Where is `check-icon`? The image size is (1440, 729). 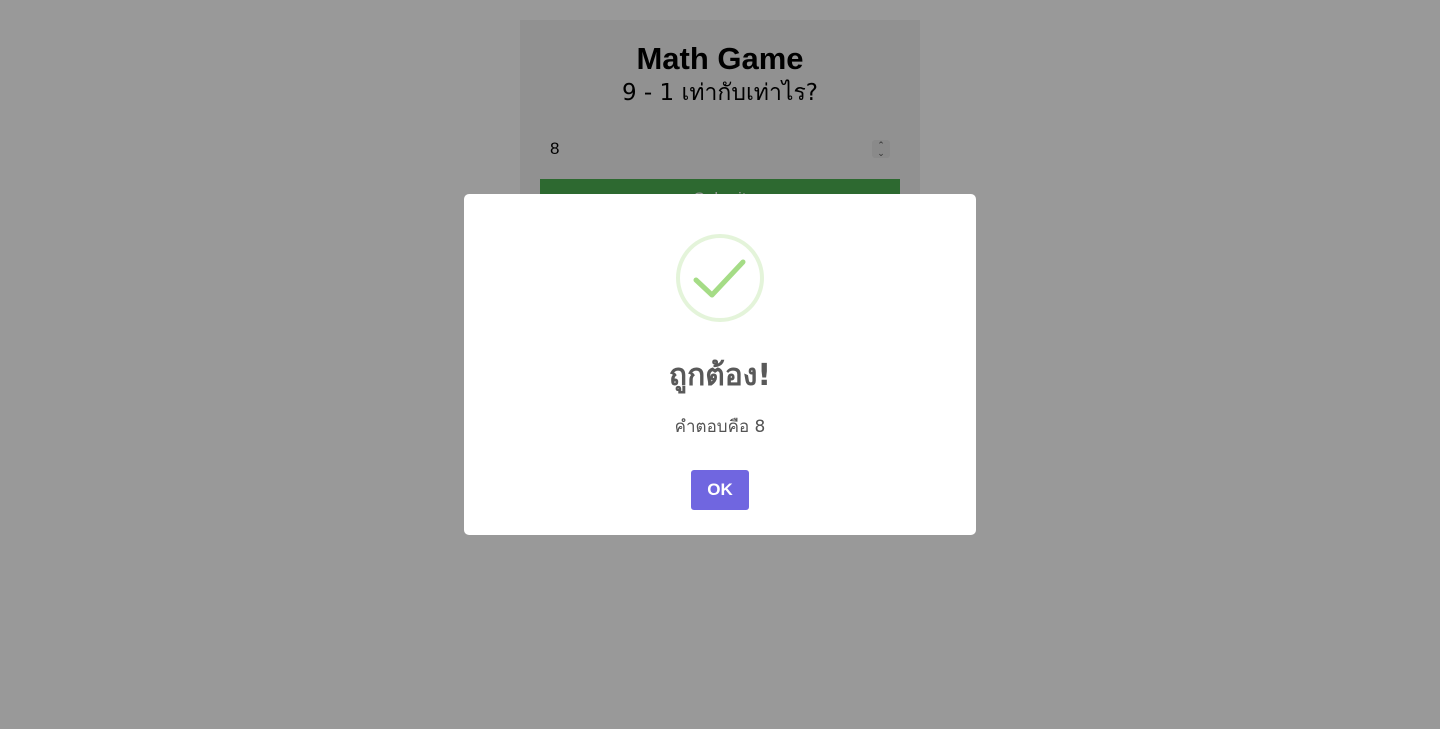 check-icon is located at coordinates (720, 278).